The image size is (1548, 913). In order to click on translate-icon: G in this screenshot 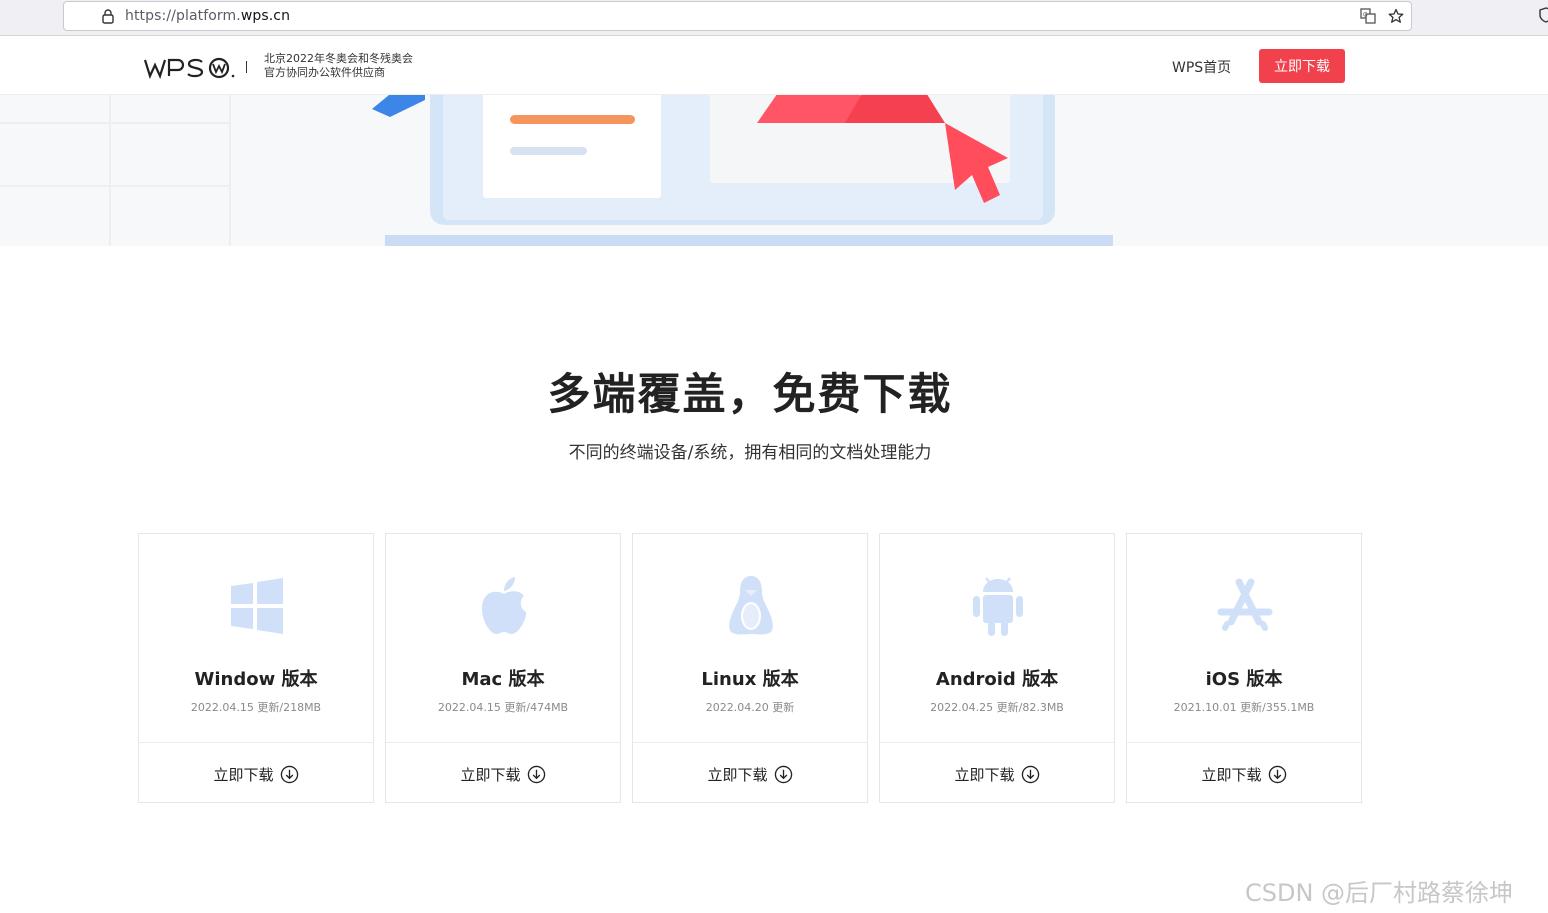, I will do `click(1368, 16)`.